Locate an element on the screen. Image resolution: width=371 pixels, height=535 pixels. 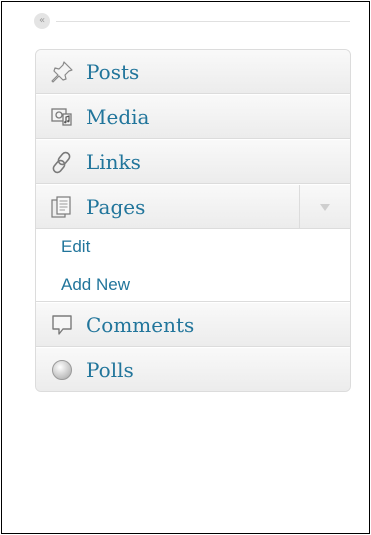
circle-icon is located at coordinates (62, 370).